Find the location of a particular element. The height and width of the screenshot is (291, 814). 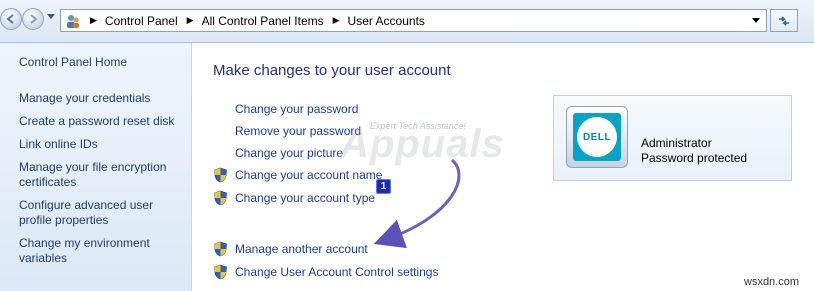

site-watermark: wsxdn.com is located at coordinates (772, 282).